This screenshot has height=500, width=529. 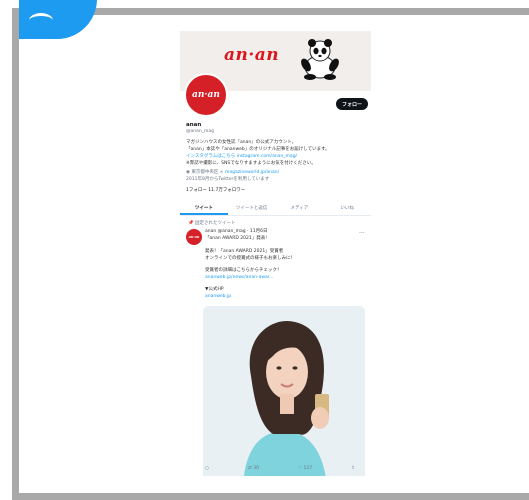 I want to click on woman-portrait-image, so click(x=284, y=391).